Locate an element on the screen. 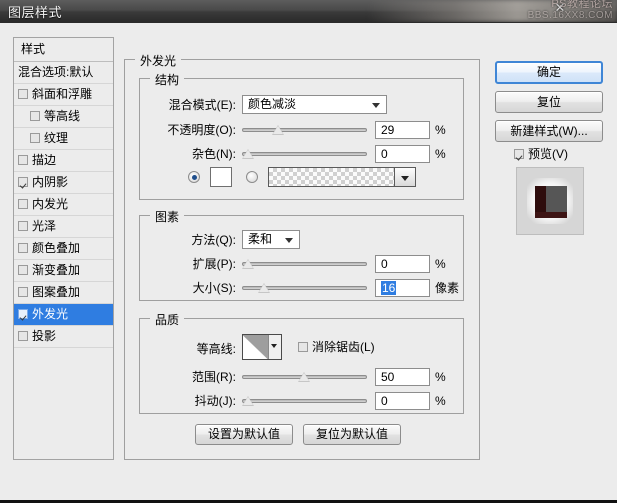 This screenshot has width=617, height=503. elements-group: 图素 方法(Q): 柔和 扩展(P): 0 % 大小(S): 16 像素 is located at coordinates (301, 254).